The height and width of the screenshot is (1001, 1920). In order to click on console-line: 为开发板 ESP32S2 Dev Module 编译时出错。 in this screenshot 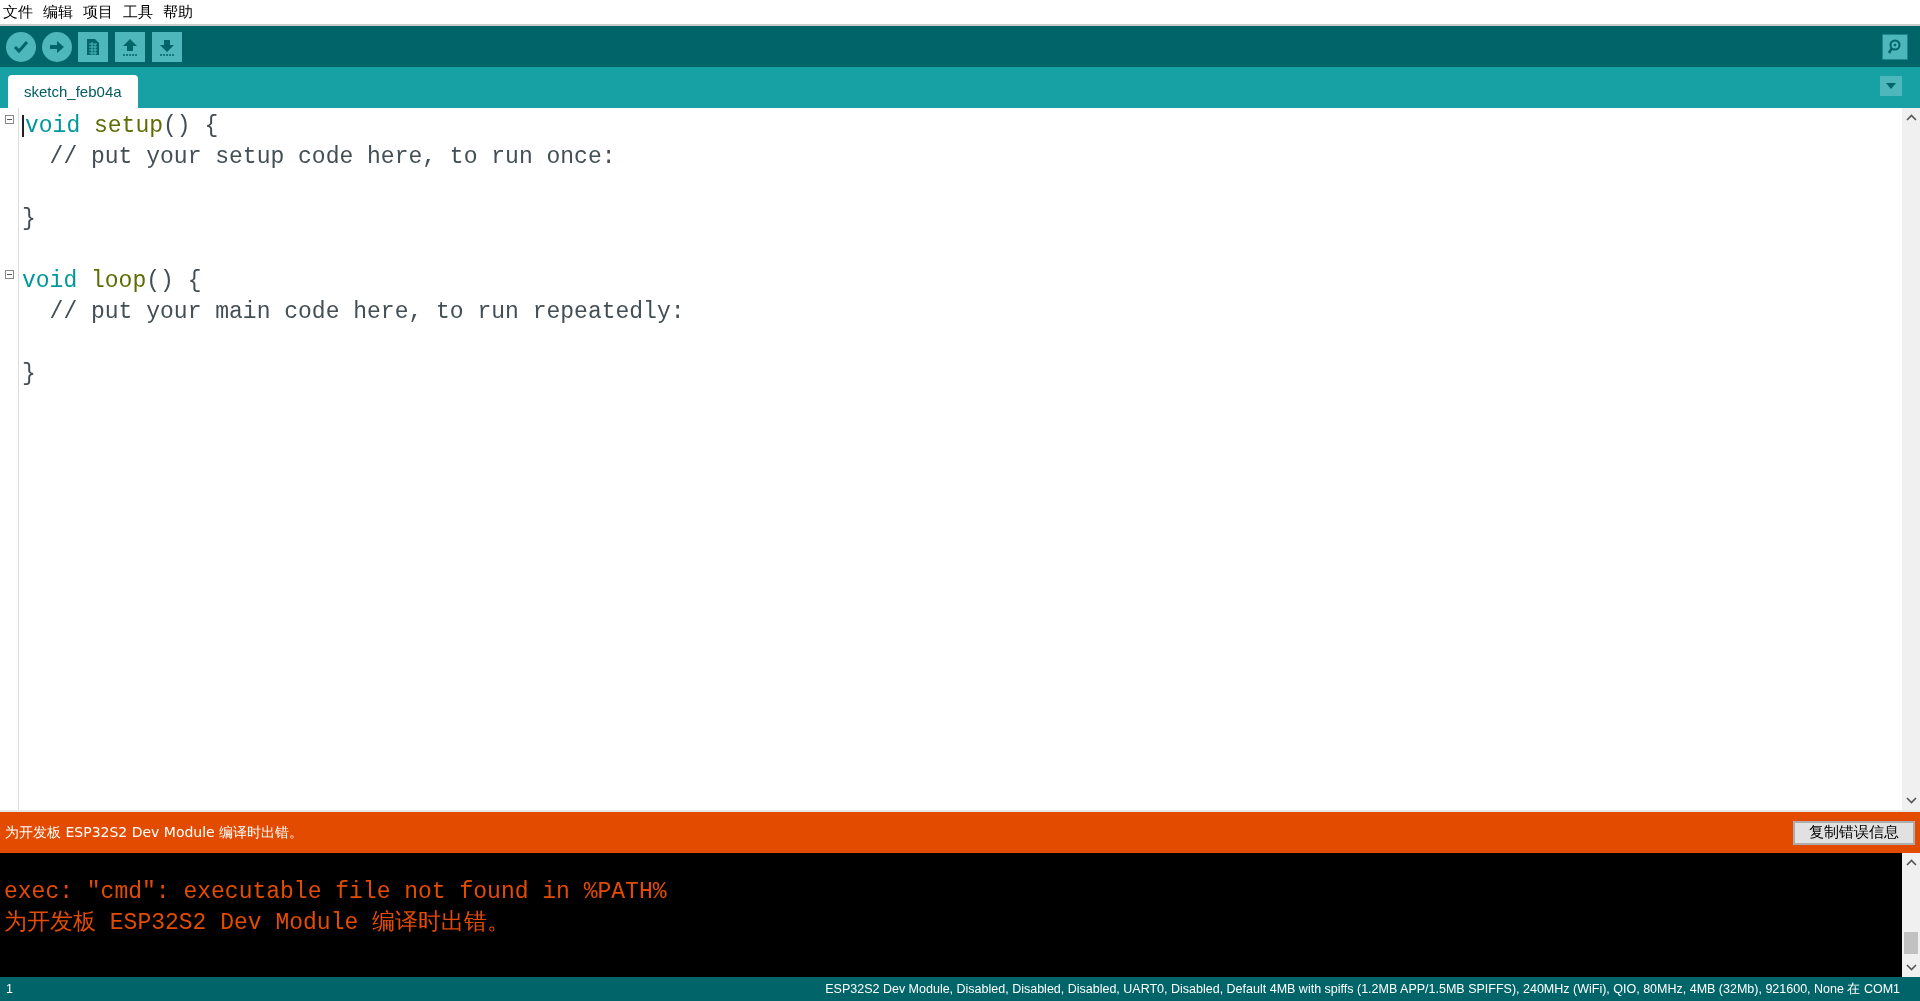, I will do `click(258, 923)`.